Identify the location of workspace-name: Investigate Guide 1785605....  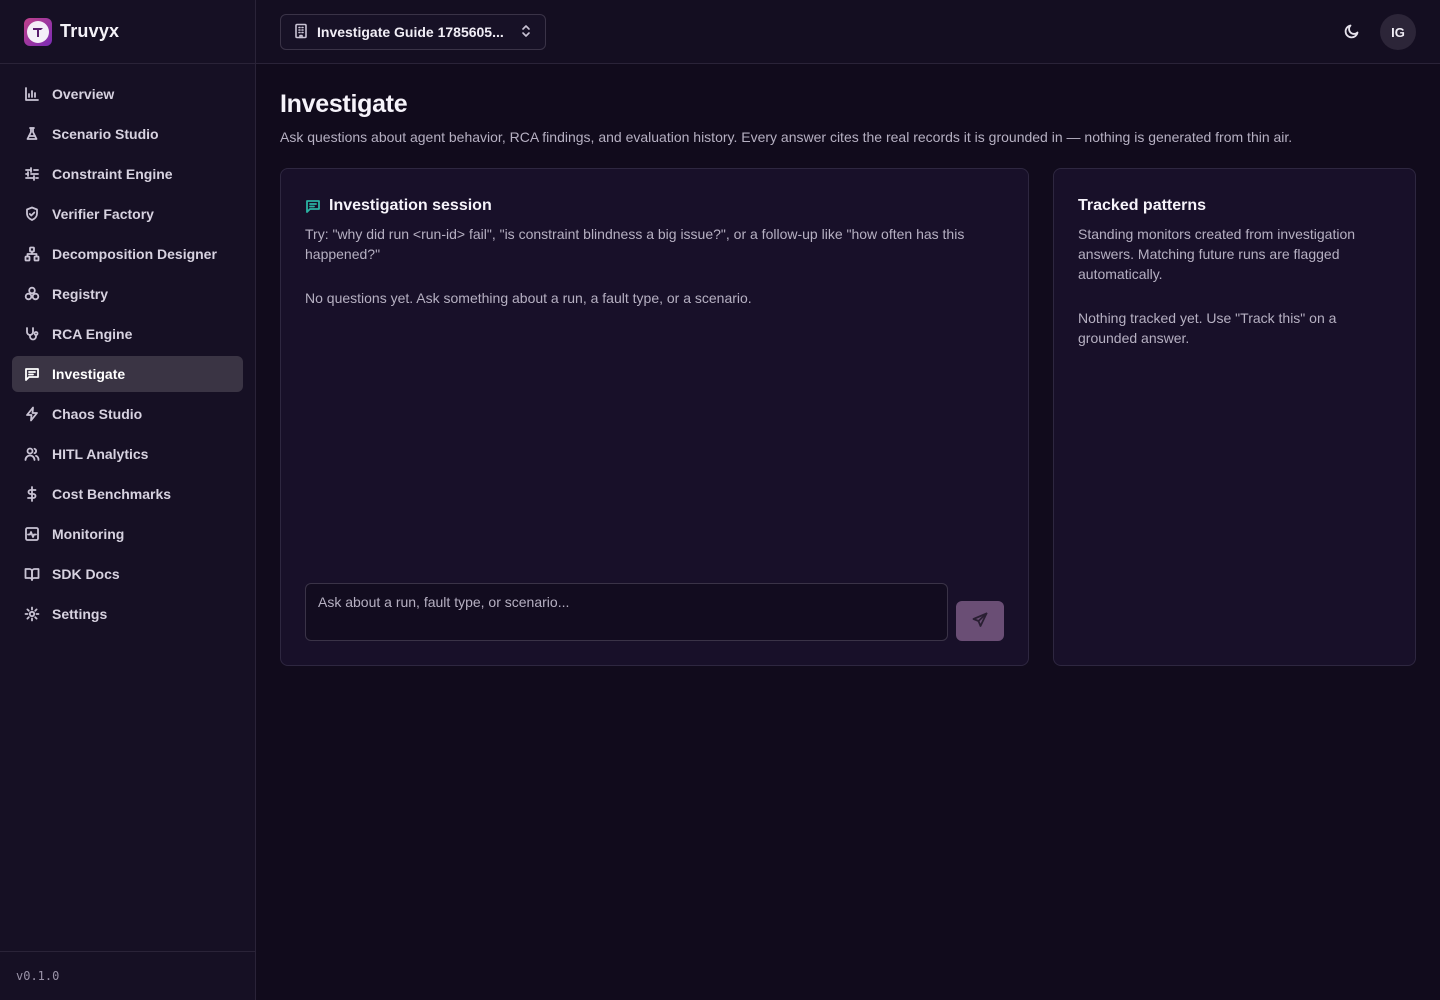
(410, 32).